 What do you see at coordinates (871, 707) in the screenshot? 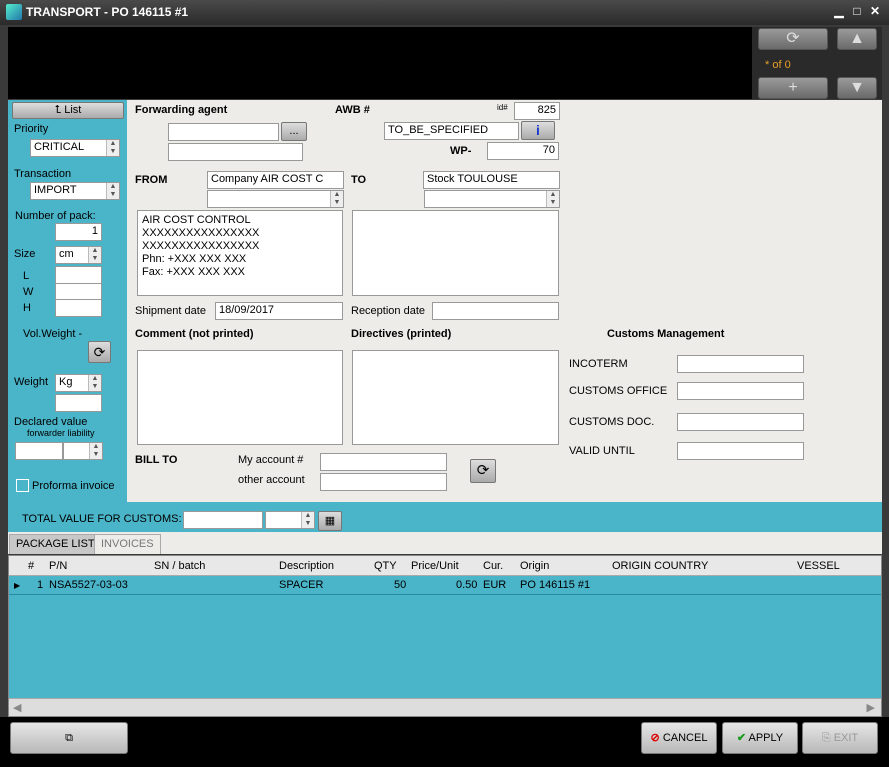
I see `scroll-right-icon: ▶` at bounding box center [871, 707].